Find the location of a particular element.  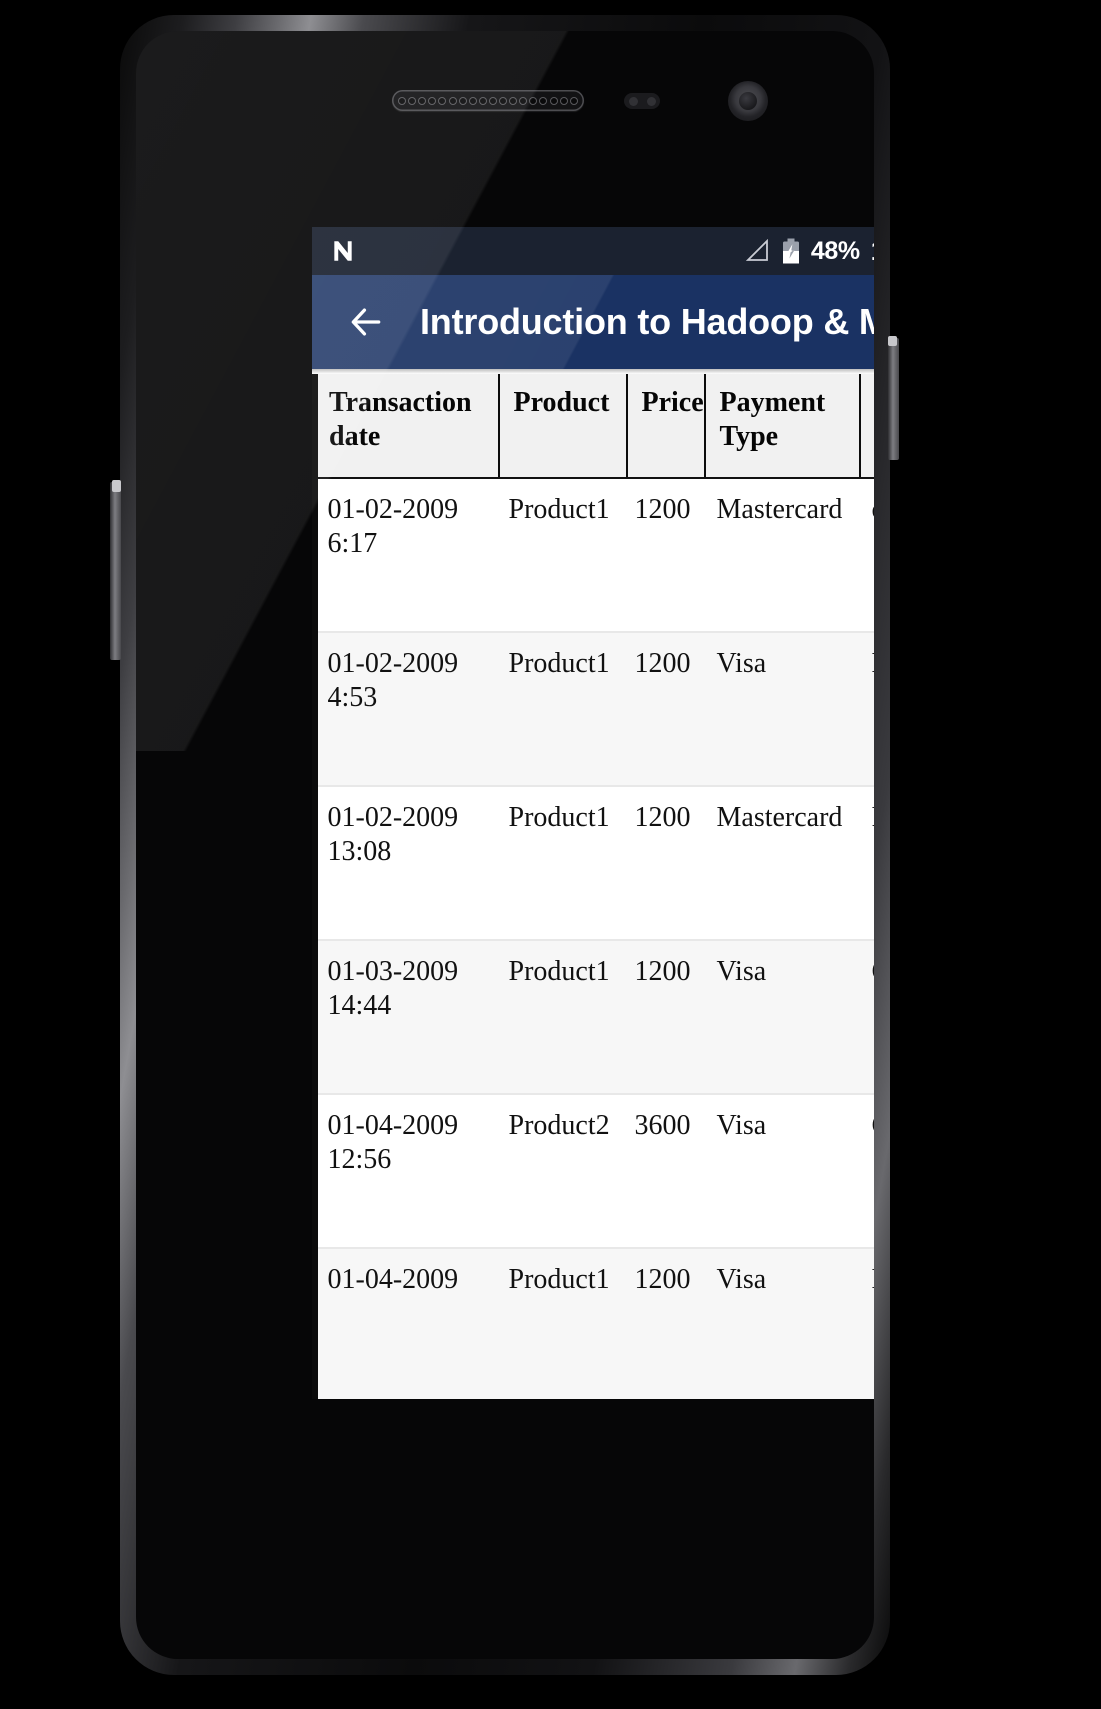

cell-name: LAURENCE is located at coordinates (866, 1323).